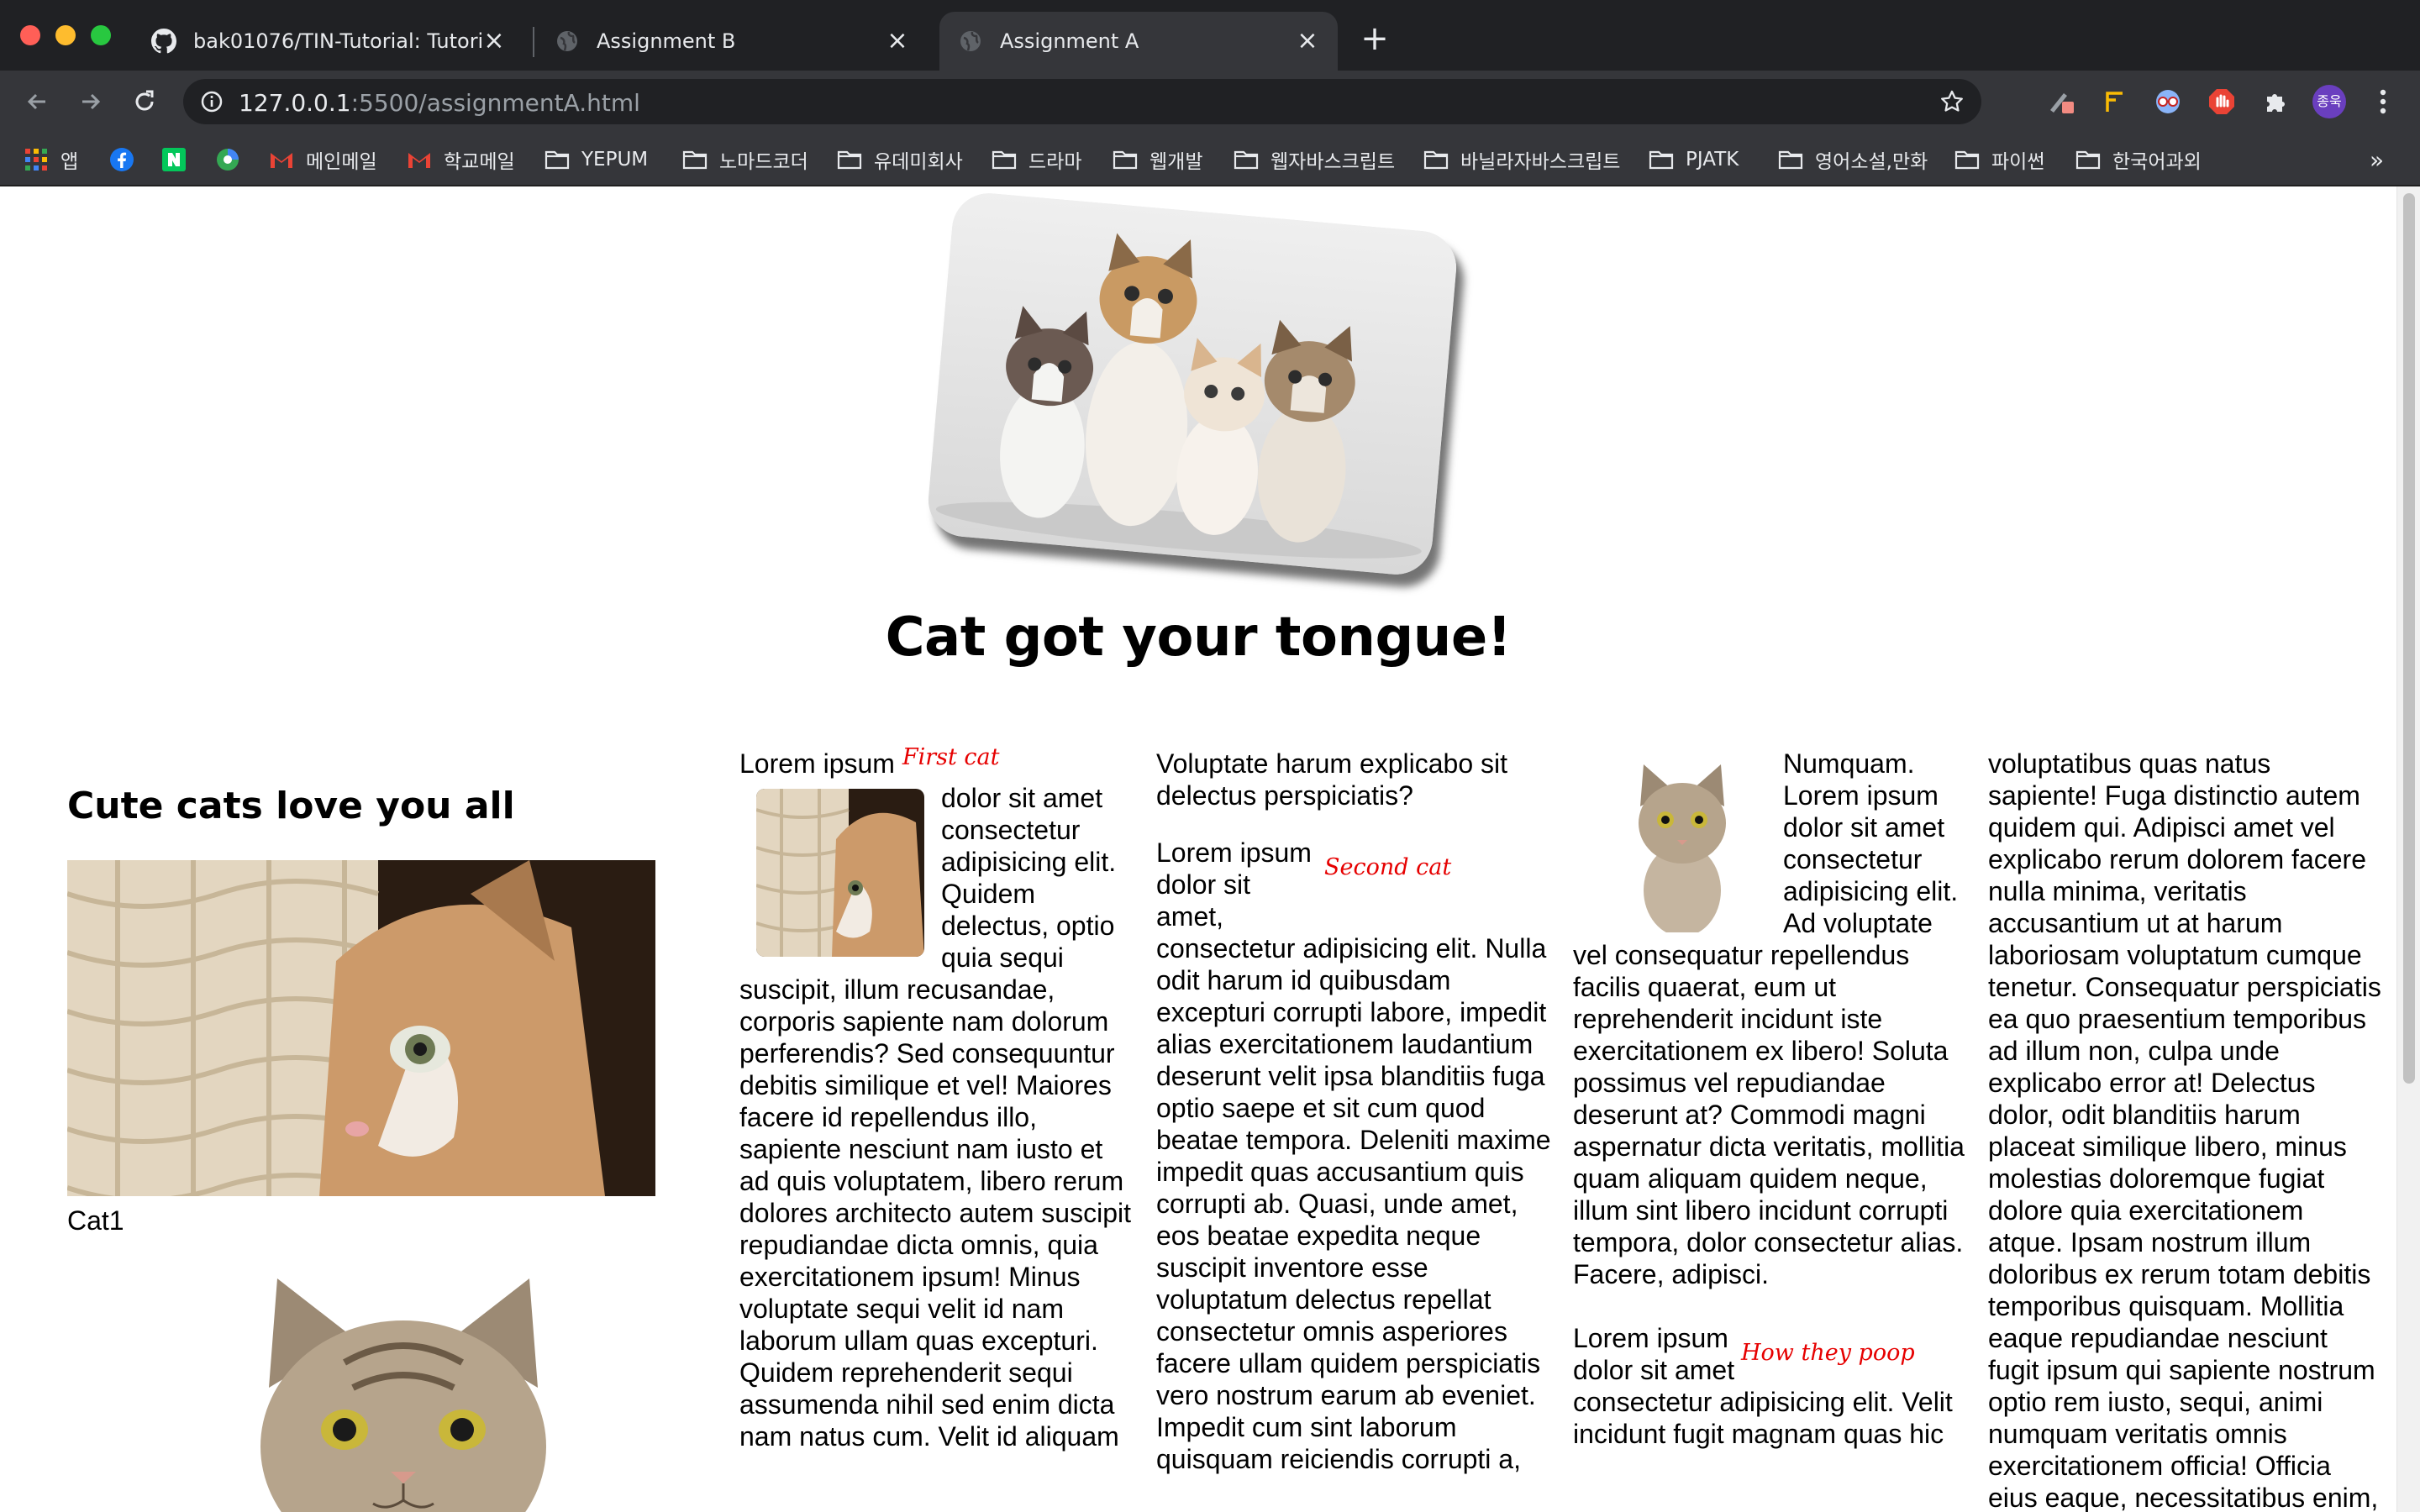 This screenshot has width=2420, height=1512. I want to click on facebook-icon, so click(121, 159).